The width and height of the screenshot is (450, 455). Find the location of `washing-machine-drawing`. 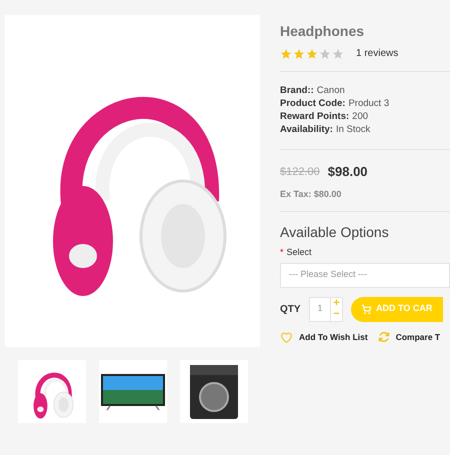

washing-machine-drawing is located at coordinates (214, 392).